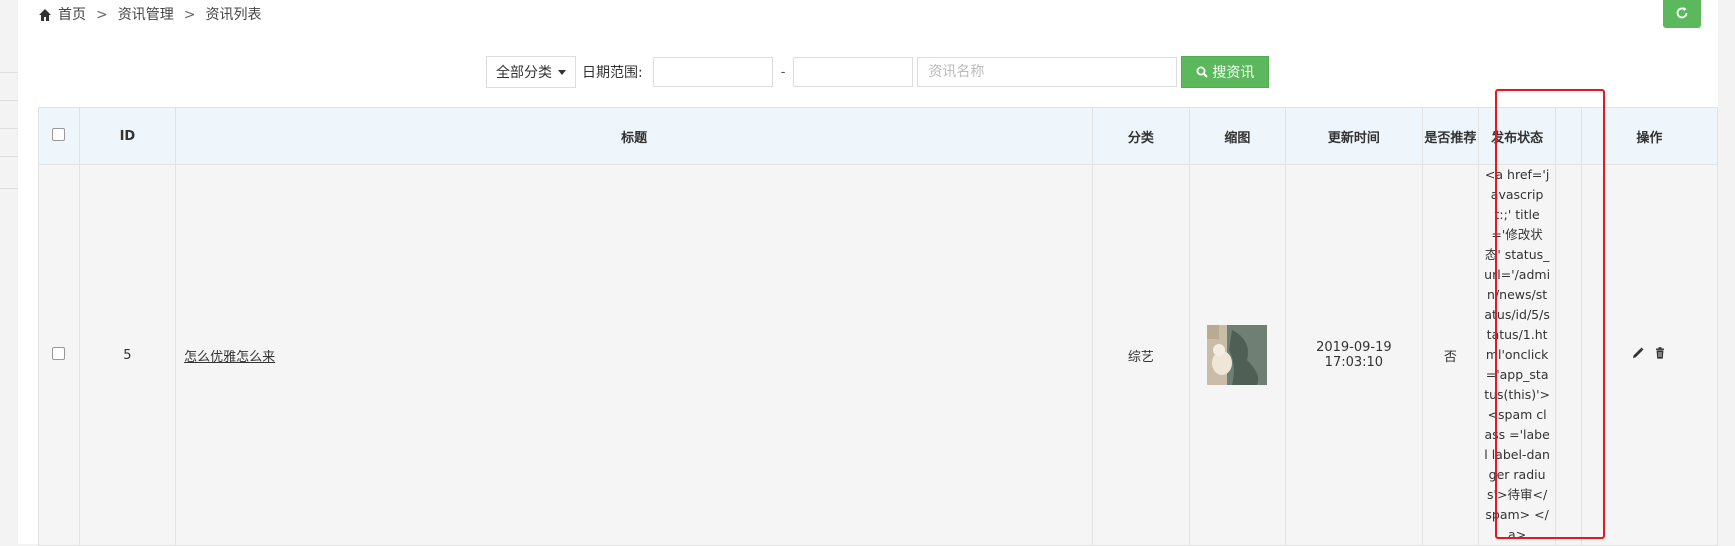  I want to click on category-select: 全部分类, so click(531, 72).